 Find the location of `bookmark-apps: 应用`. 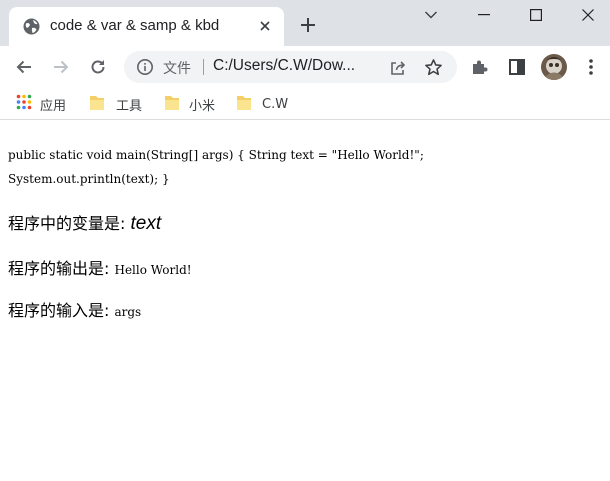

bookmark-apps: 应用 is located at coordinates (41, 104).